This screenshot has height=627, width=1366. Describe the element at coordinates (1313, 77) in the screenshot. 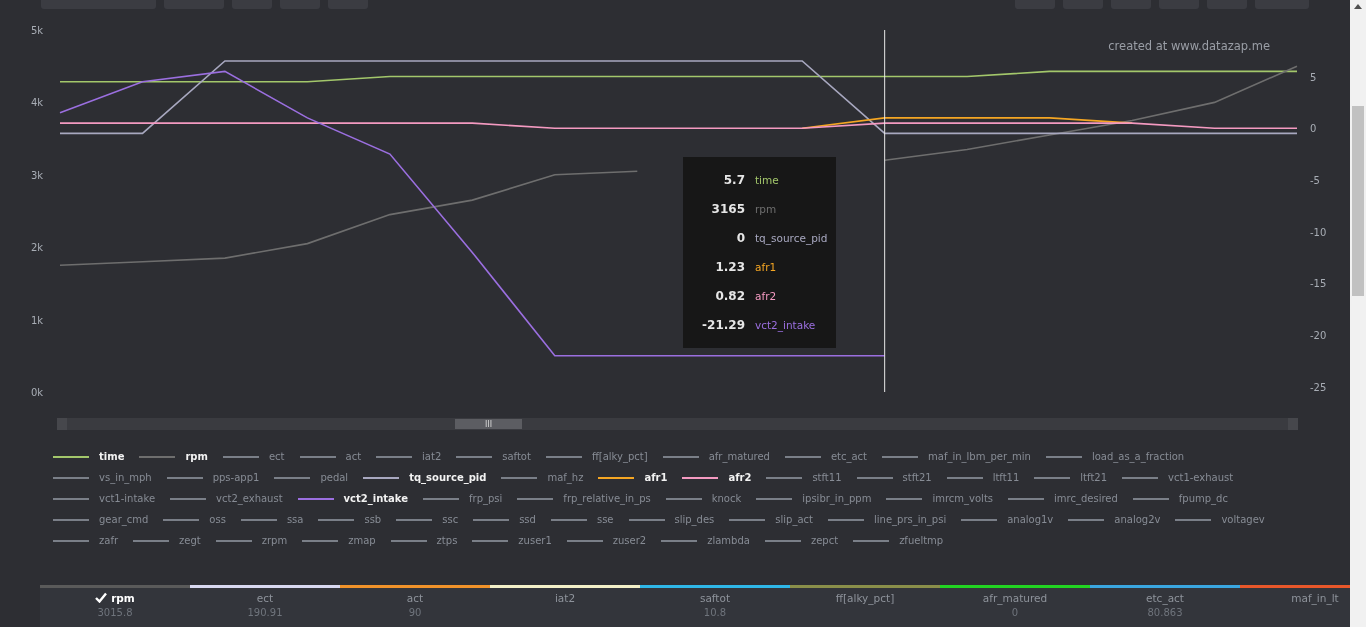

I see `axis-tick-label: 5` at that location.